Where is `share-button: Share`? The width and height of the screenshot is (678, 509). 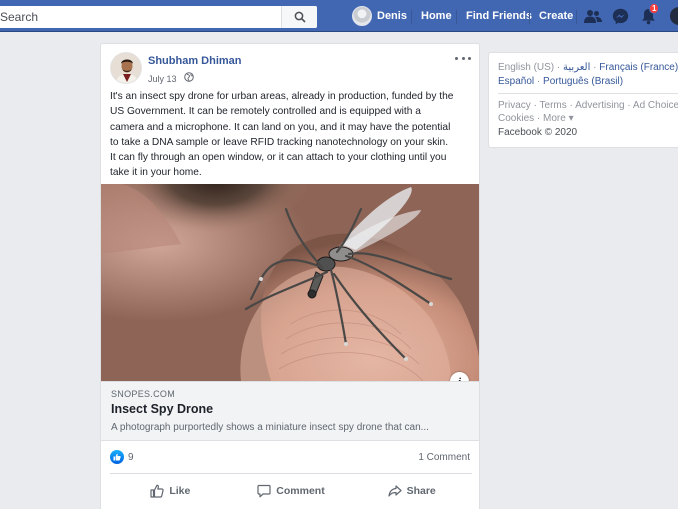 share-button: Share is located at coordinates (411, 491).